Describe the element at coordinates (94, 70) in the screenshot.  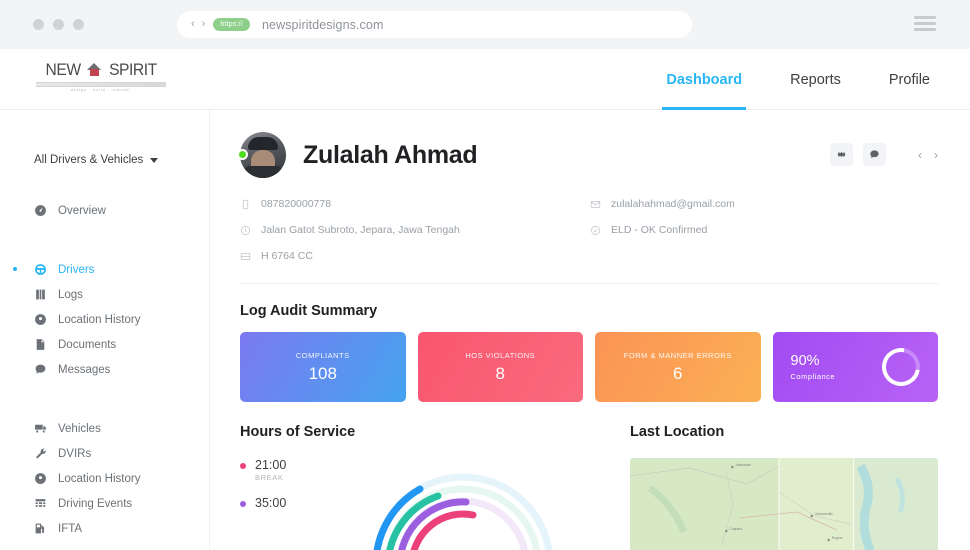
I see `house-icon` at that location.